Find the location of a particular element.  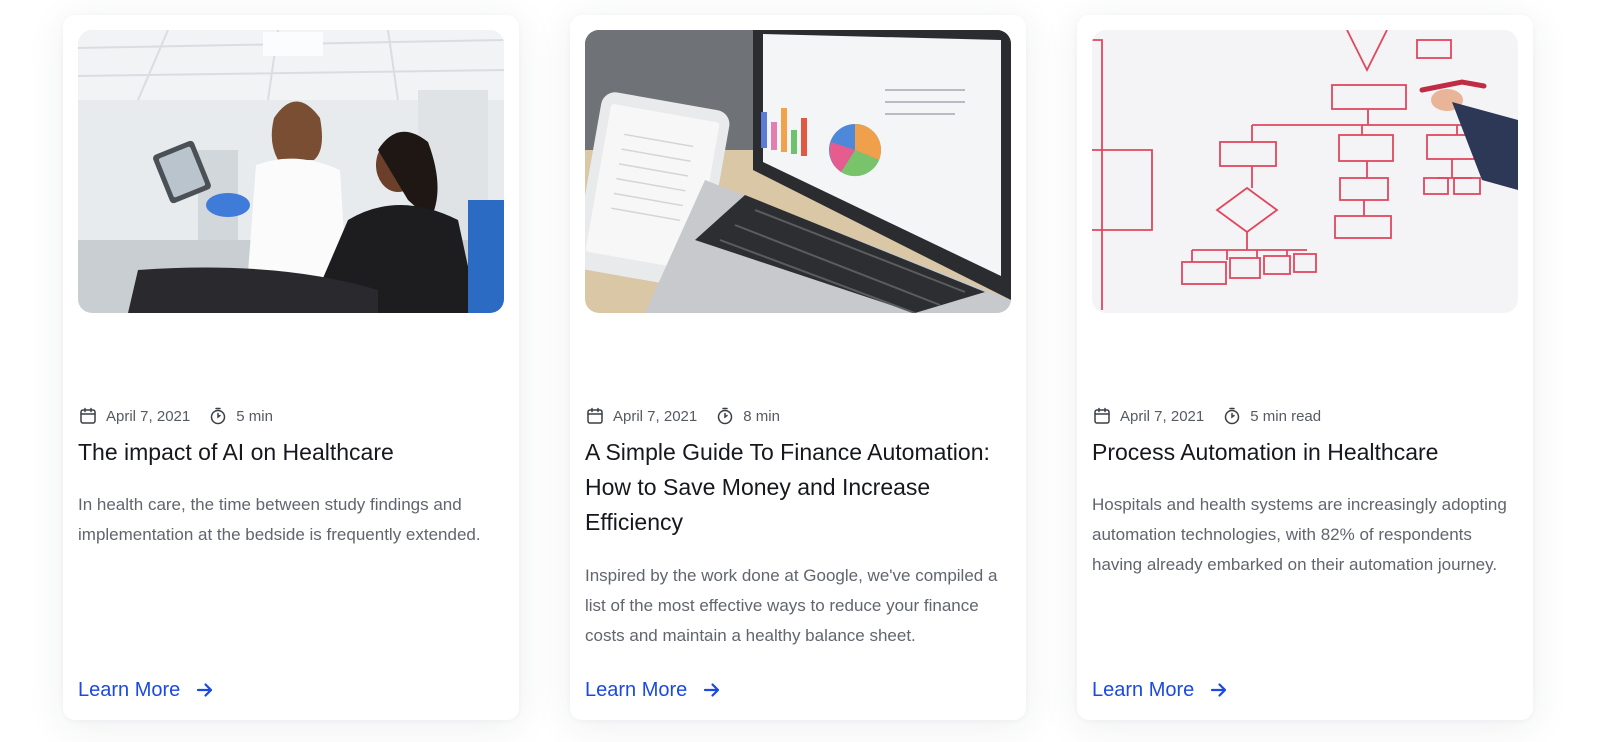

card-image-whiteboard is located at coordinates (1305, 171).